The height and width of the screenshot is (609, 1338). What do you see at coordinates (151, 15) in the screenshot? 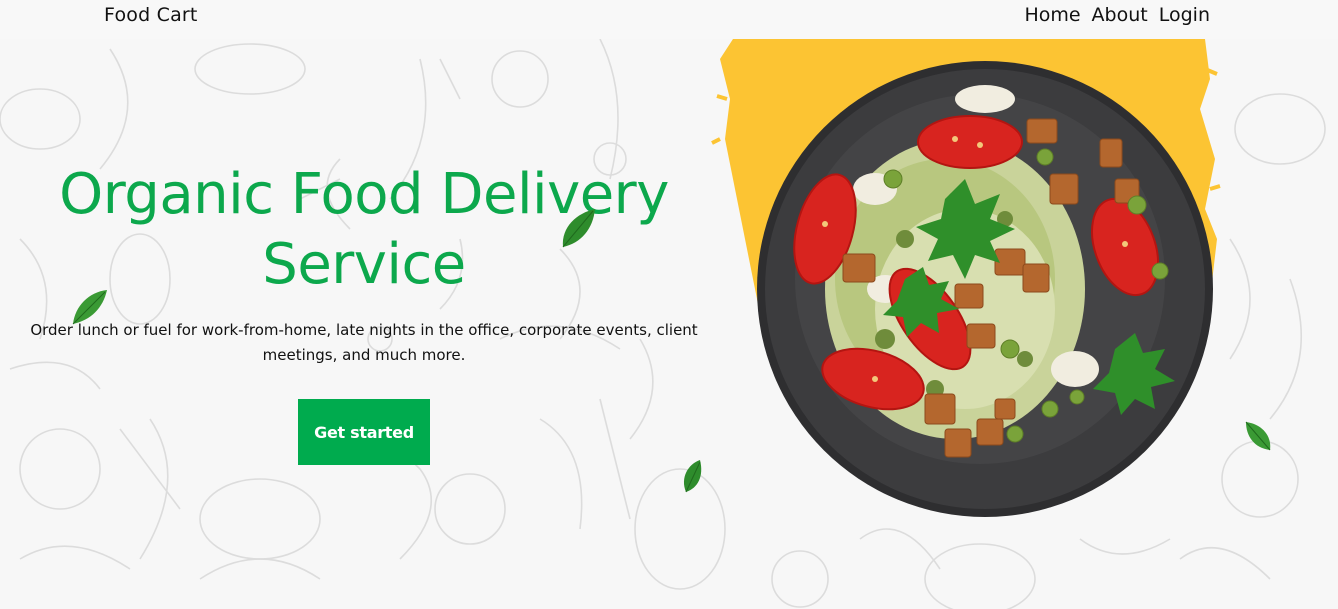
I see `brand-logo-text: Food Cart` at bounding box center [151, 15].